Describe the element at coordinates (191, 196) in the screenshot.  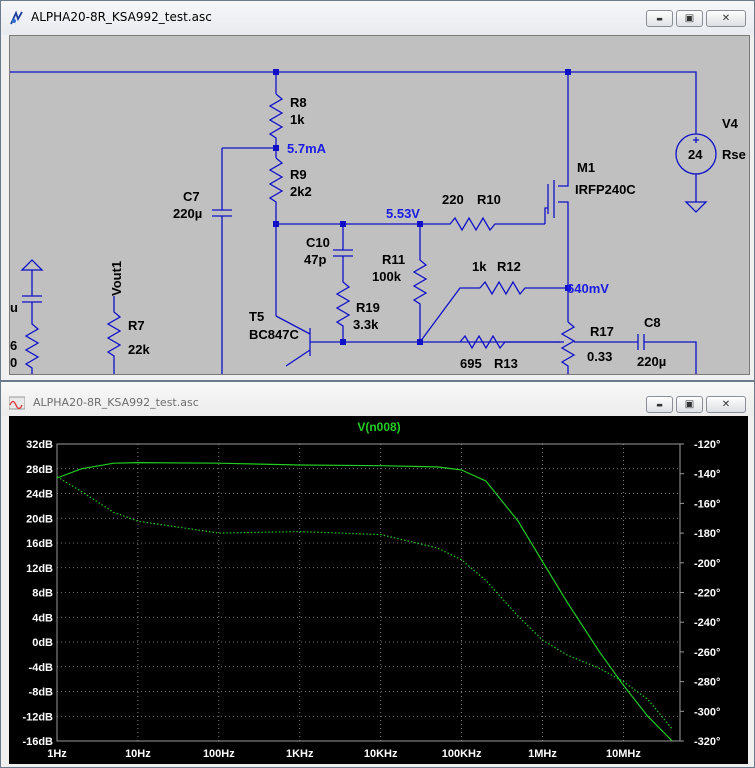
I see `c7-label: C7` at that location.